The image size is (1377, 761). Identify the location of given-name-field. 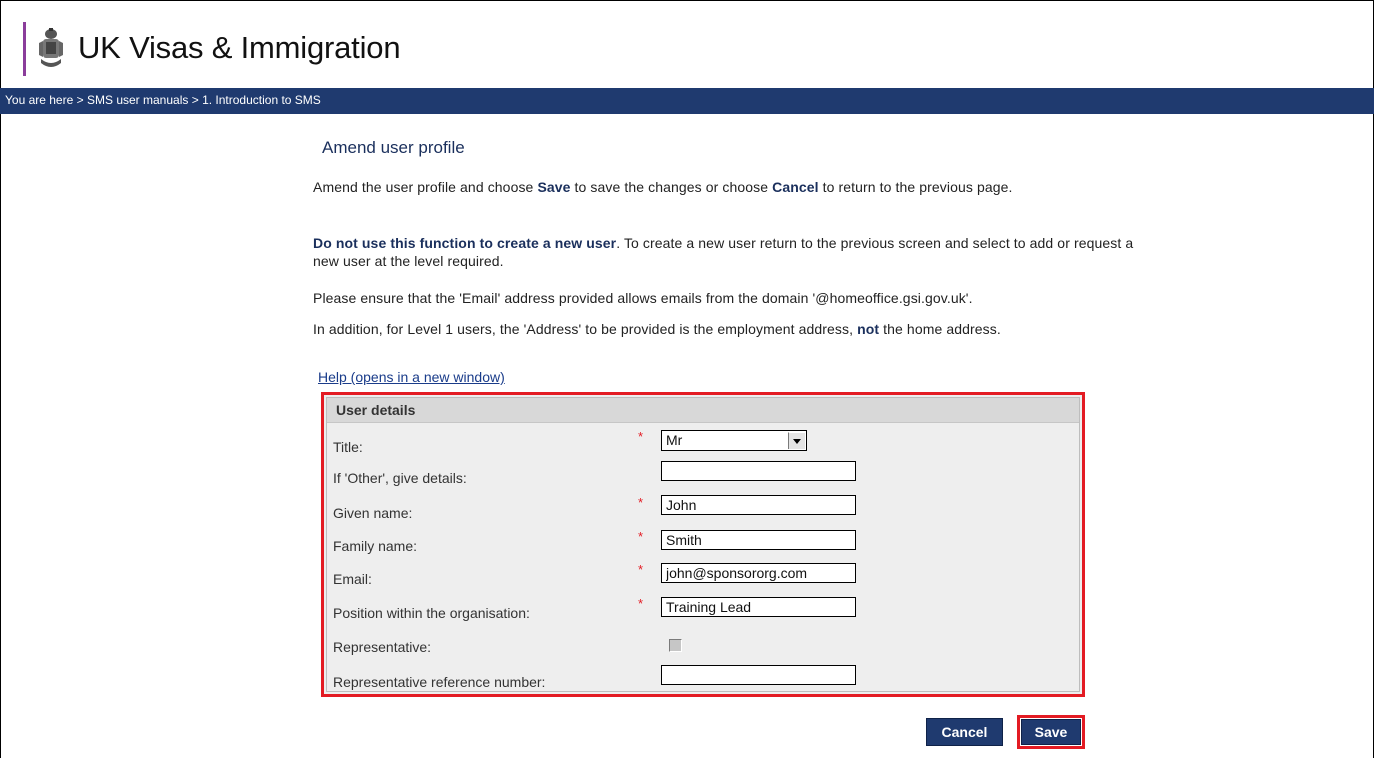
(758, 505).